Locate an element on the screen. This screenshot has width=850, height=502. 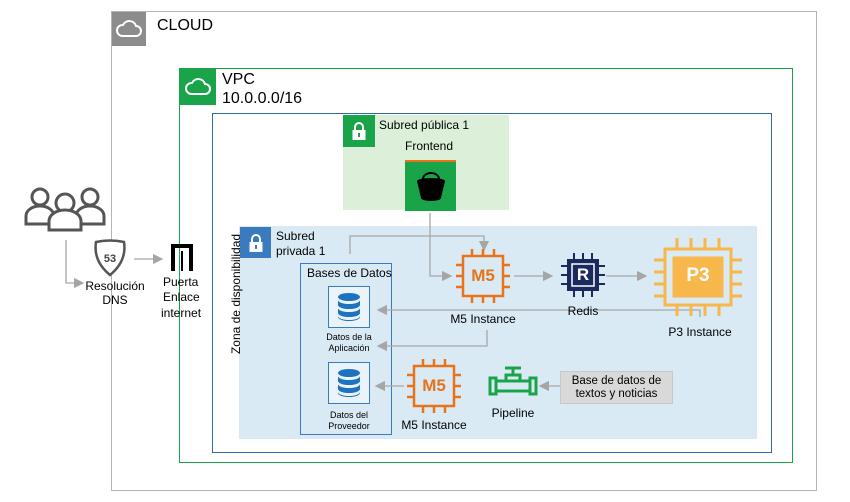
provider-data-database-icon is located at coordinates (349, 383).